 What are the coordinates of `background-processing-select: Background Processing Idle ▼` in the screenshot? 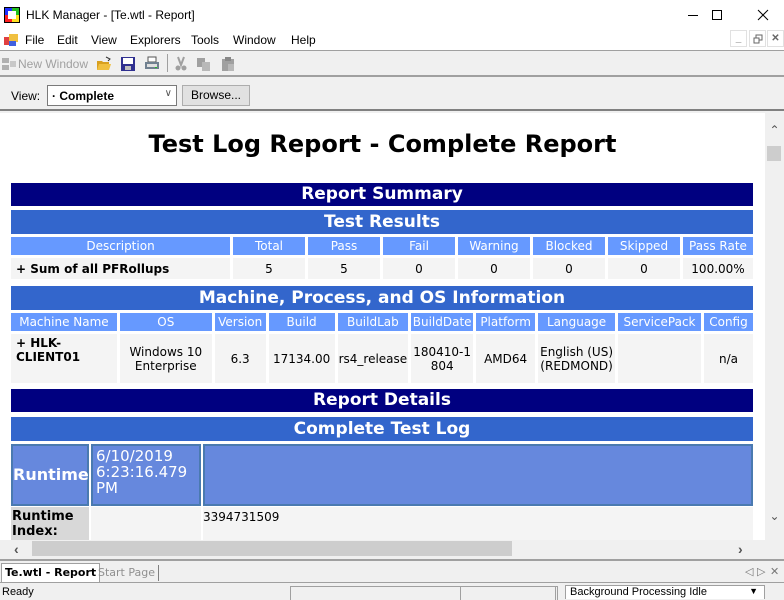 It's located at (665, 592).